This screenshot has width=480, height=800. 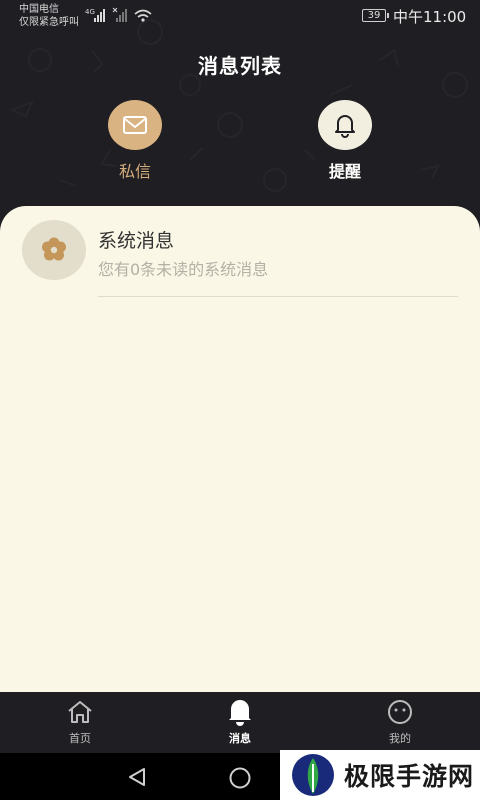 What do you see at coordinates (39, 9) in the screenshot?
I see `carrier-name: 中国电信` at bounding box center [39, 9].